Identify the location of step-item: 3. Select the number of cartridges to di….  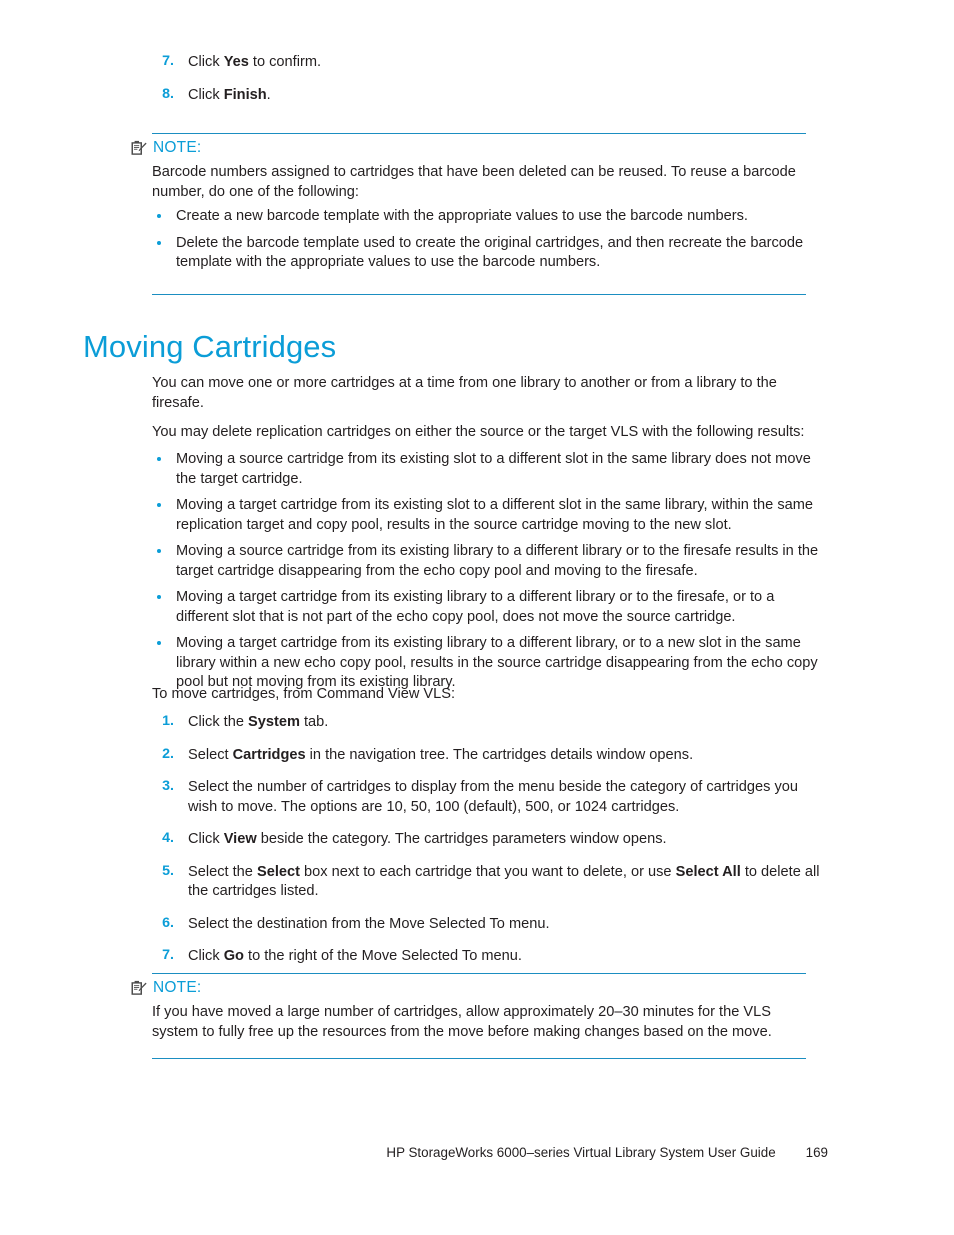
(490, 797).